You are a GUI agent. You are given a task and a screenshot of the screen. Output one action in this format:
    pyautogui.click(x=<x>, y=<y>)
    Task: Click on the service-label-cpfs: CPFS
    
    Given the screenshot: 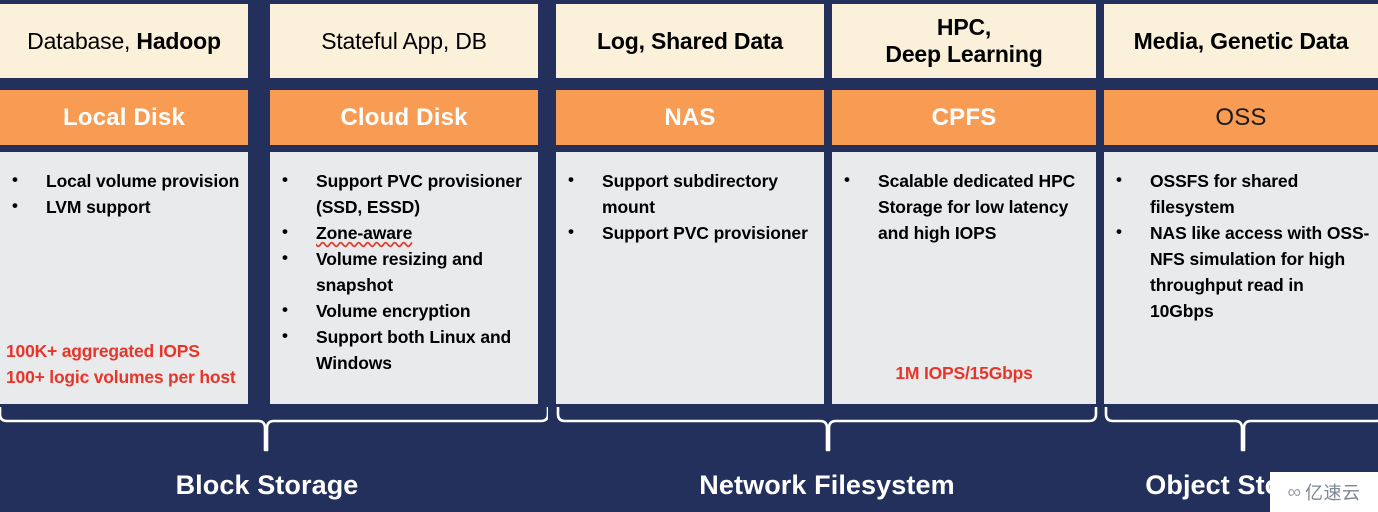 What is the action you would take?
    pyautogui.click(x=964, y=117)
    